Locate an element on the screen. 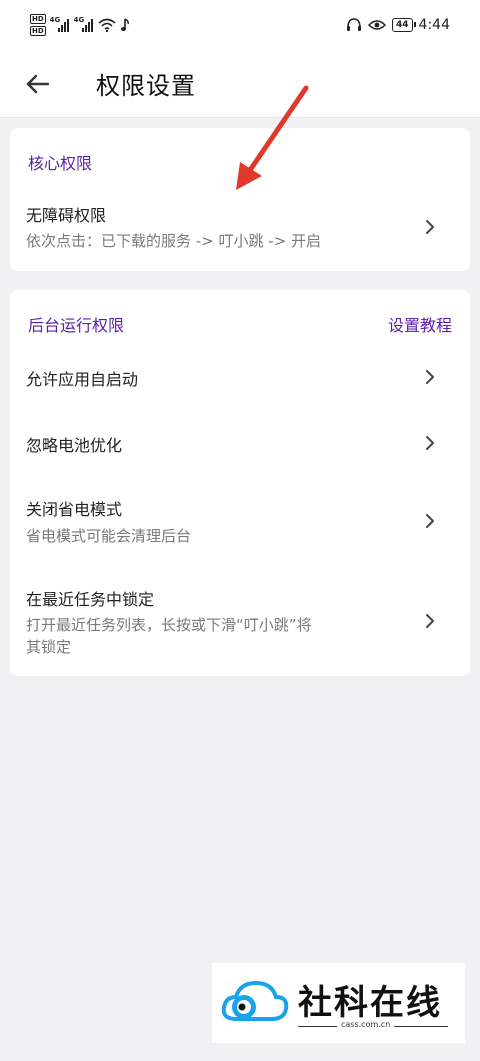  item-description: 省电模式可能会清理后台 is located at coordinates (109, 536).